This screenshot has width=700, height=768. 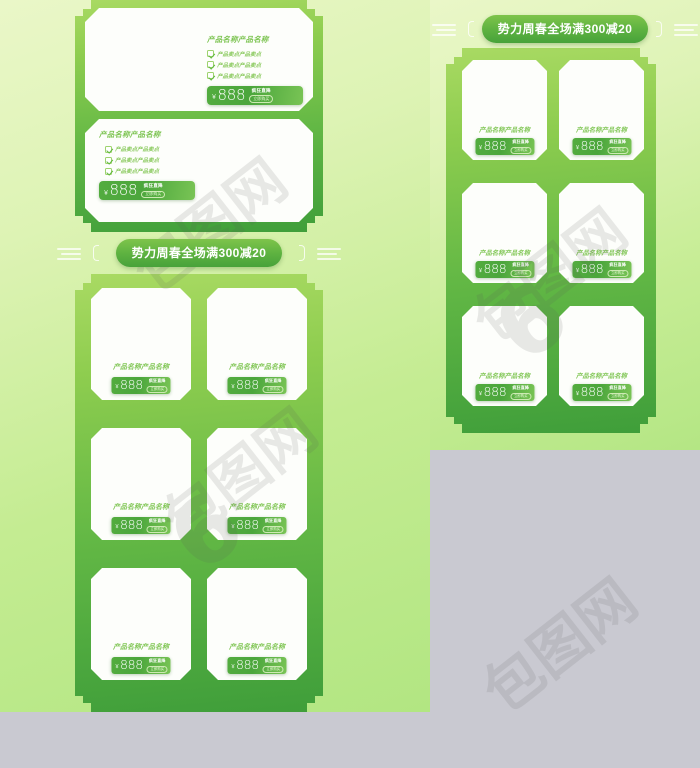 What do you see at coordinates (238, 39) in the screenshot?
I see `hero-product-title: 产品名称产品名称` at bounding box center [238, 39].